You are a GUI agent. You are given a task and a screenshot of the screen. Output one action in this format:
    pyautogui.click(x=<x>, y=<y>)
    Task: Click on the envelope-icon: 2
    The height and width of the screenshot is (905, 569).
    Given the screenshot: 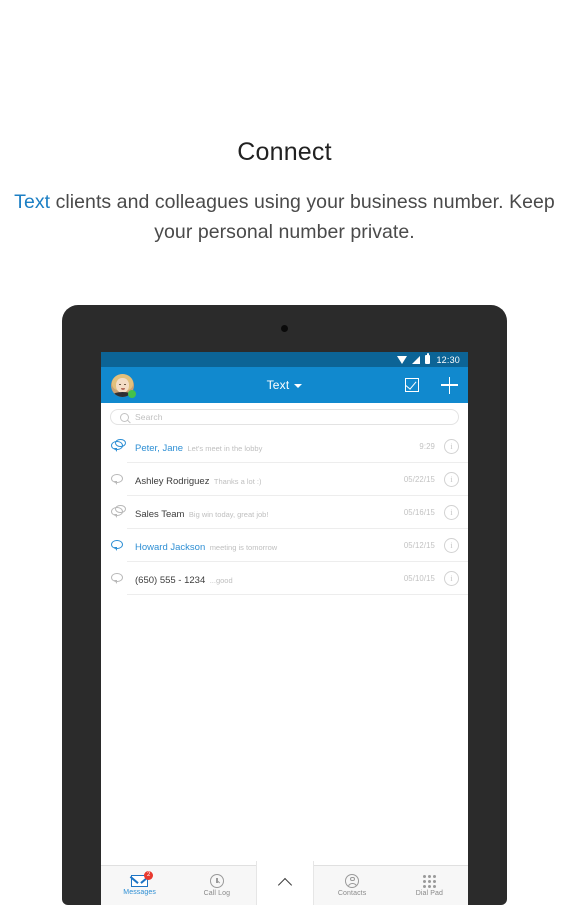 What is the action you would take?
    pyautogui.click(x=142, y=879)
    